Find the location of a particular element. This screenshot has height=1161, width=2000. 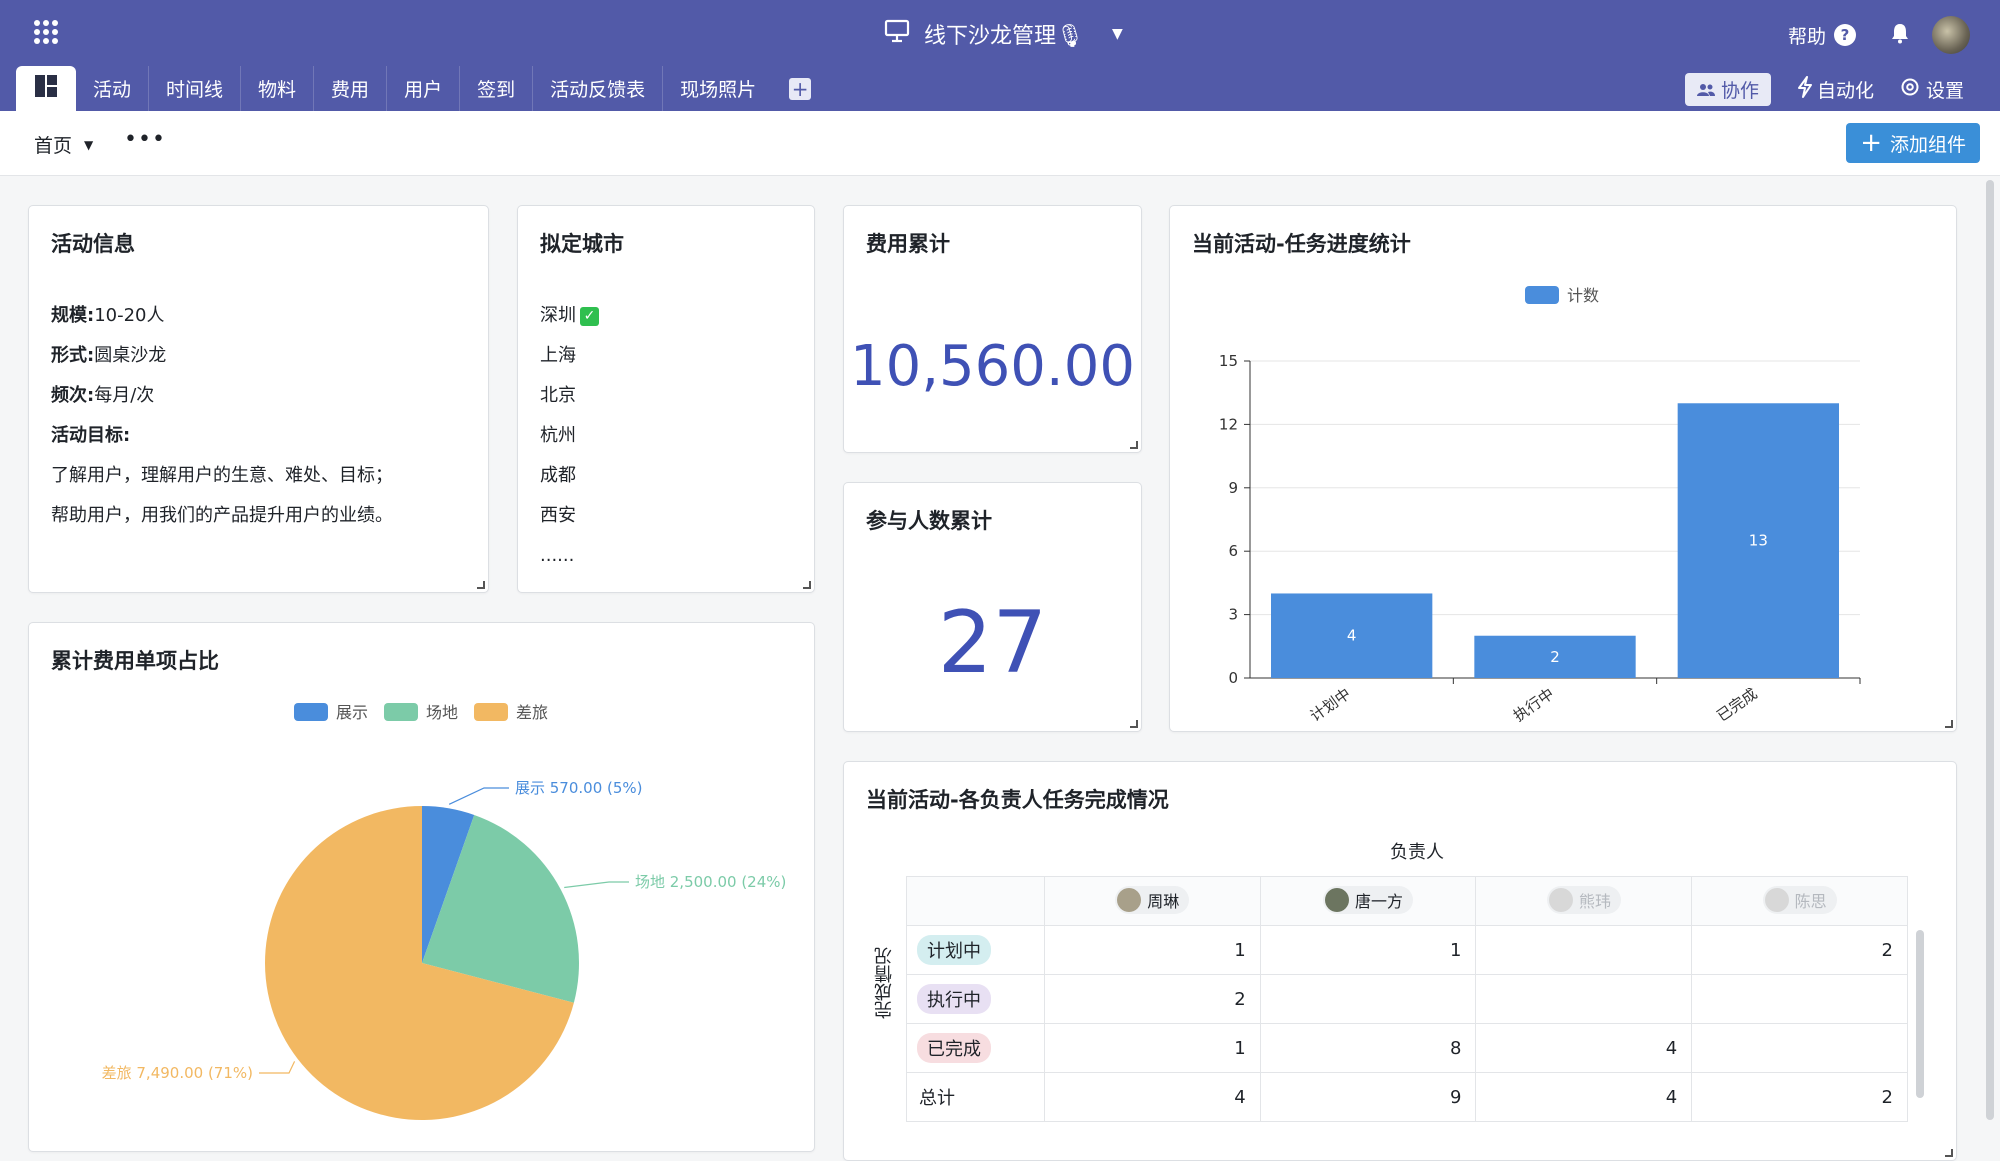

city-item: 杭州 is located at coordinates (558, 435).